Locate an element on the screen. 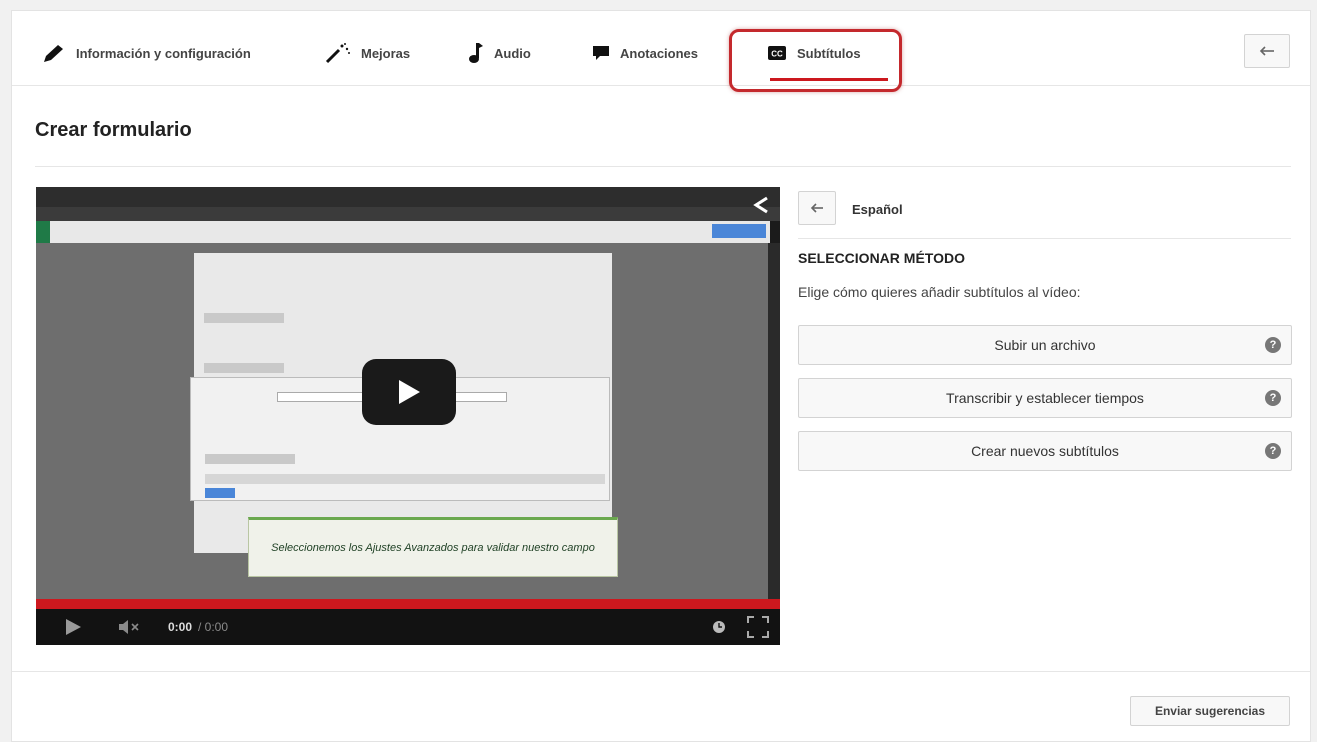 The image size is (1317, 742). tab-label: Anotaciones is located at coordinates (659, 53).